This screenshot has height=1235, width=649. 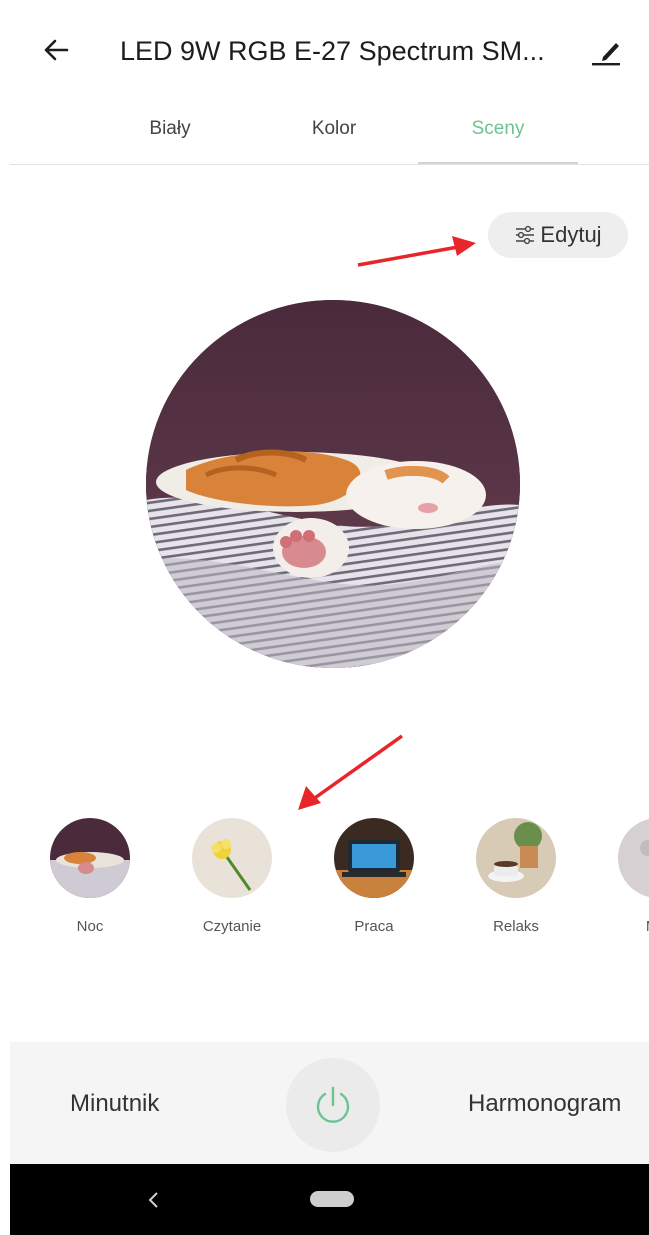 I want to click on system-nav-bar, so click(x=329, y=1199).